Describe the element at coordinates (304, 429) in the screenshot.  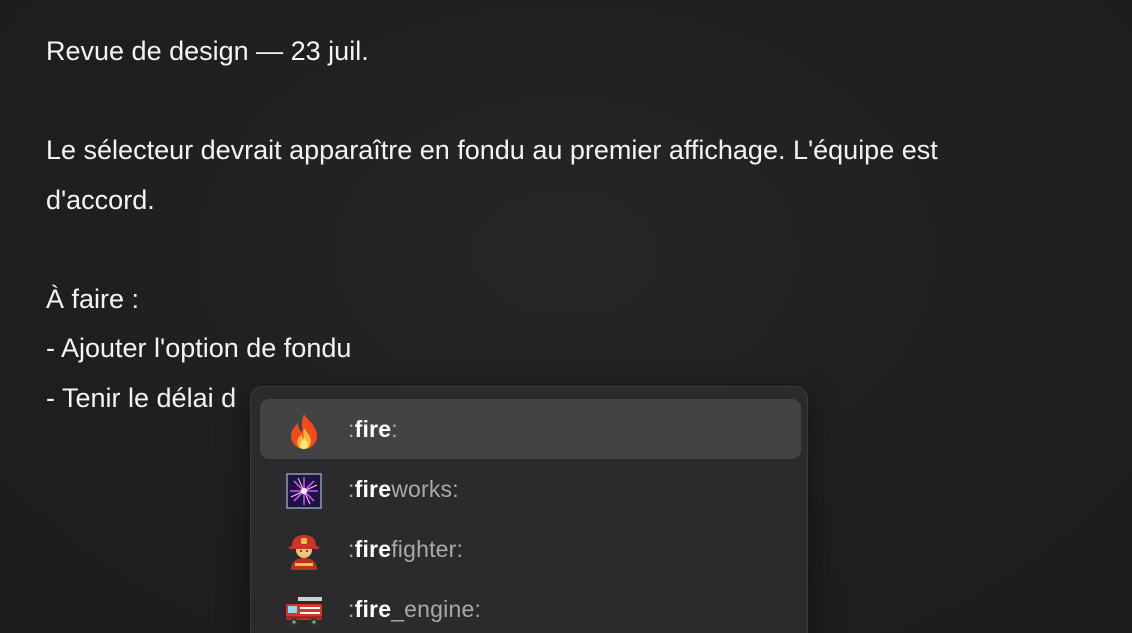
I see `fire-icon` at that location.